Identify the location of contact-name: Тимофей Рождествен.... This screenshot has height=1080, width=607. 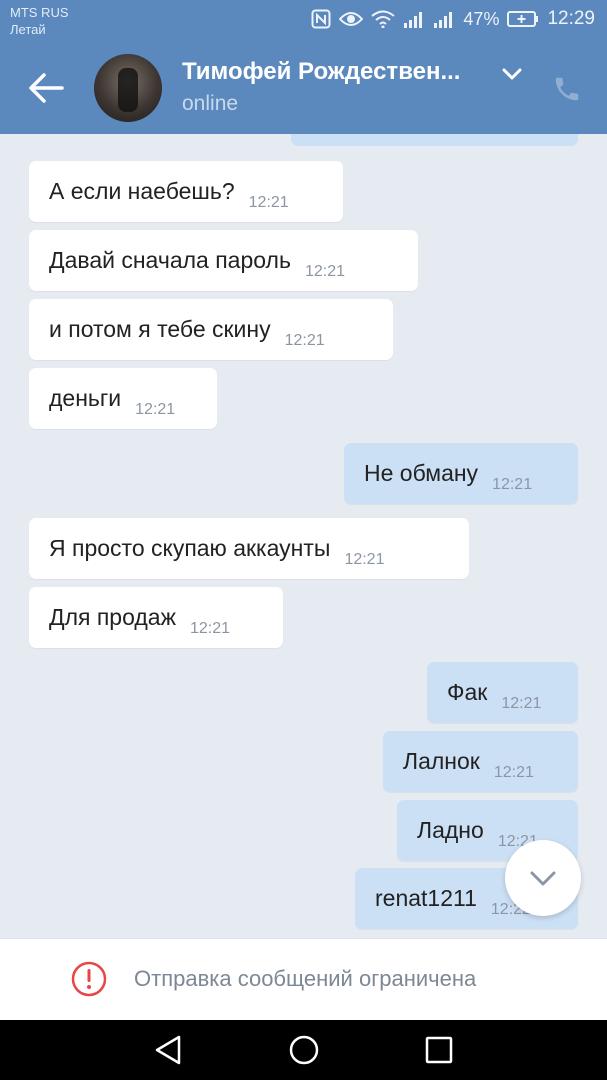
(321, 72).